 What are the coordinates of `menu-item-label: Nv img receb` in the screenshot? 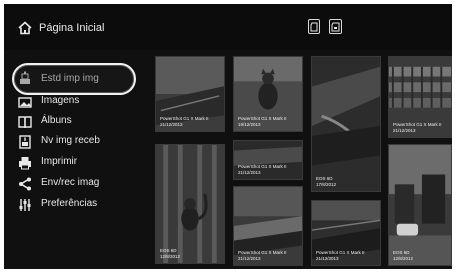 It's located at (70, 140).